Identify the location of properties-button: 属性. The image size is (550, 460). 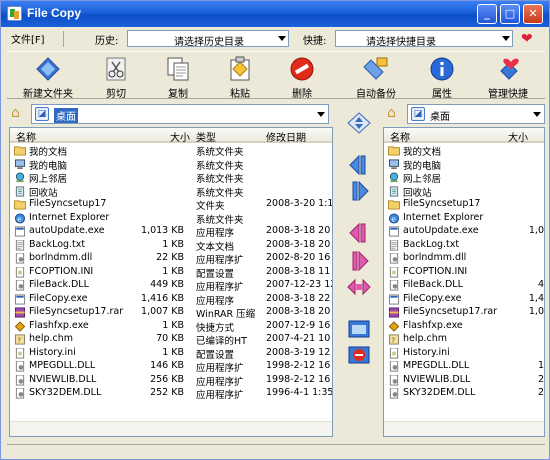
(442, 77).